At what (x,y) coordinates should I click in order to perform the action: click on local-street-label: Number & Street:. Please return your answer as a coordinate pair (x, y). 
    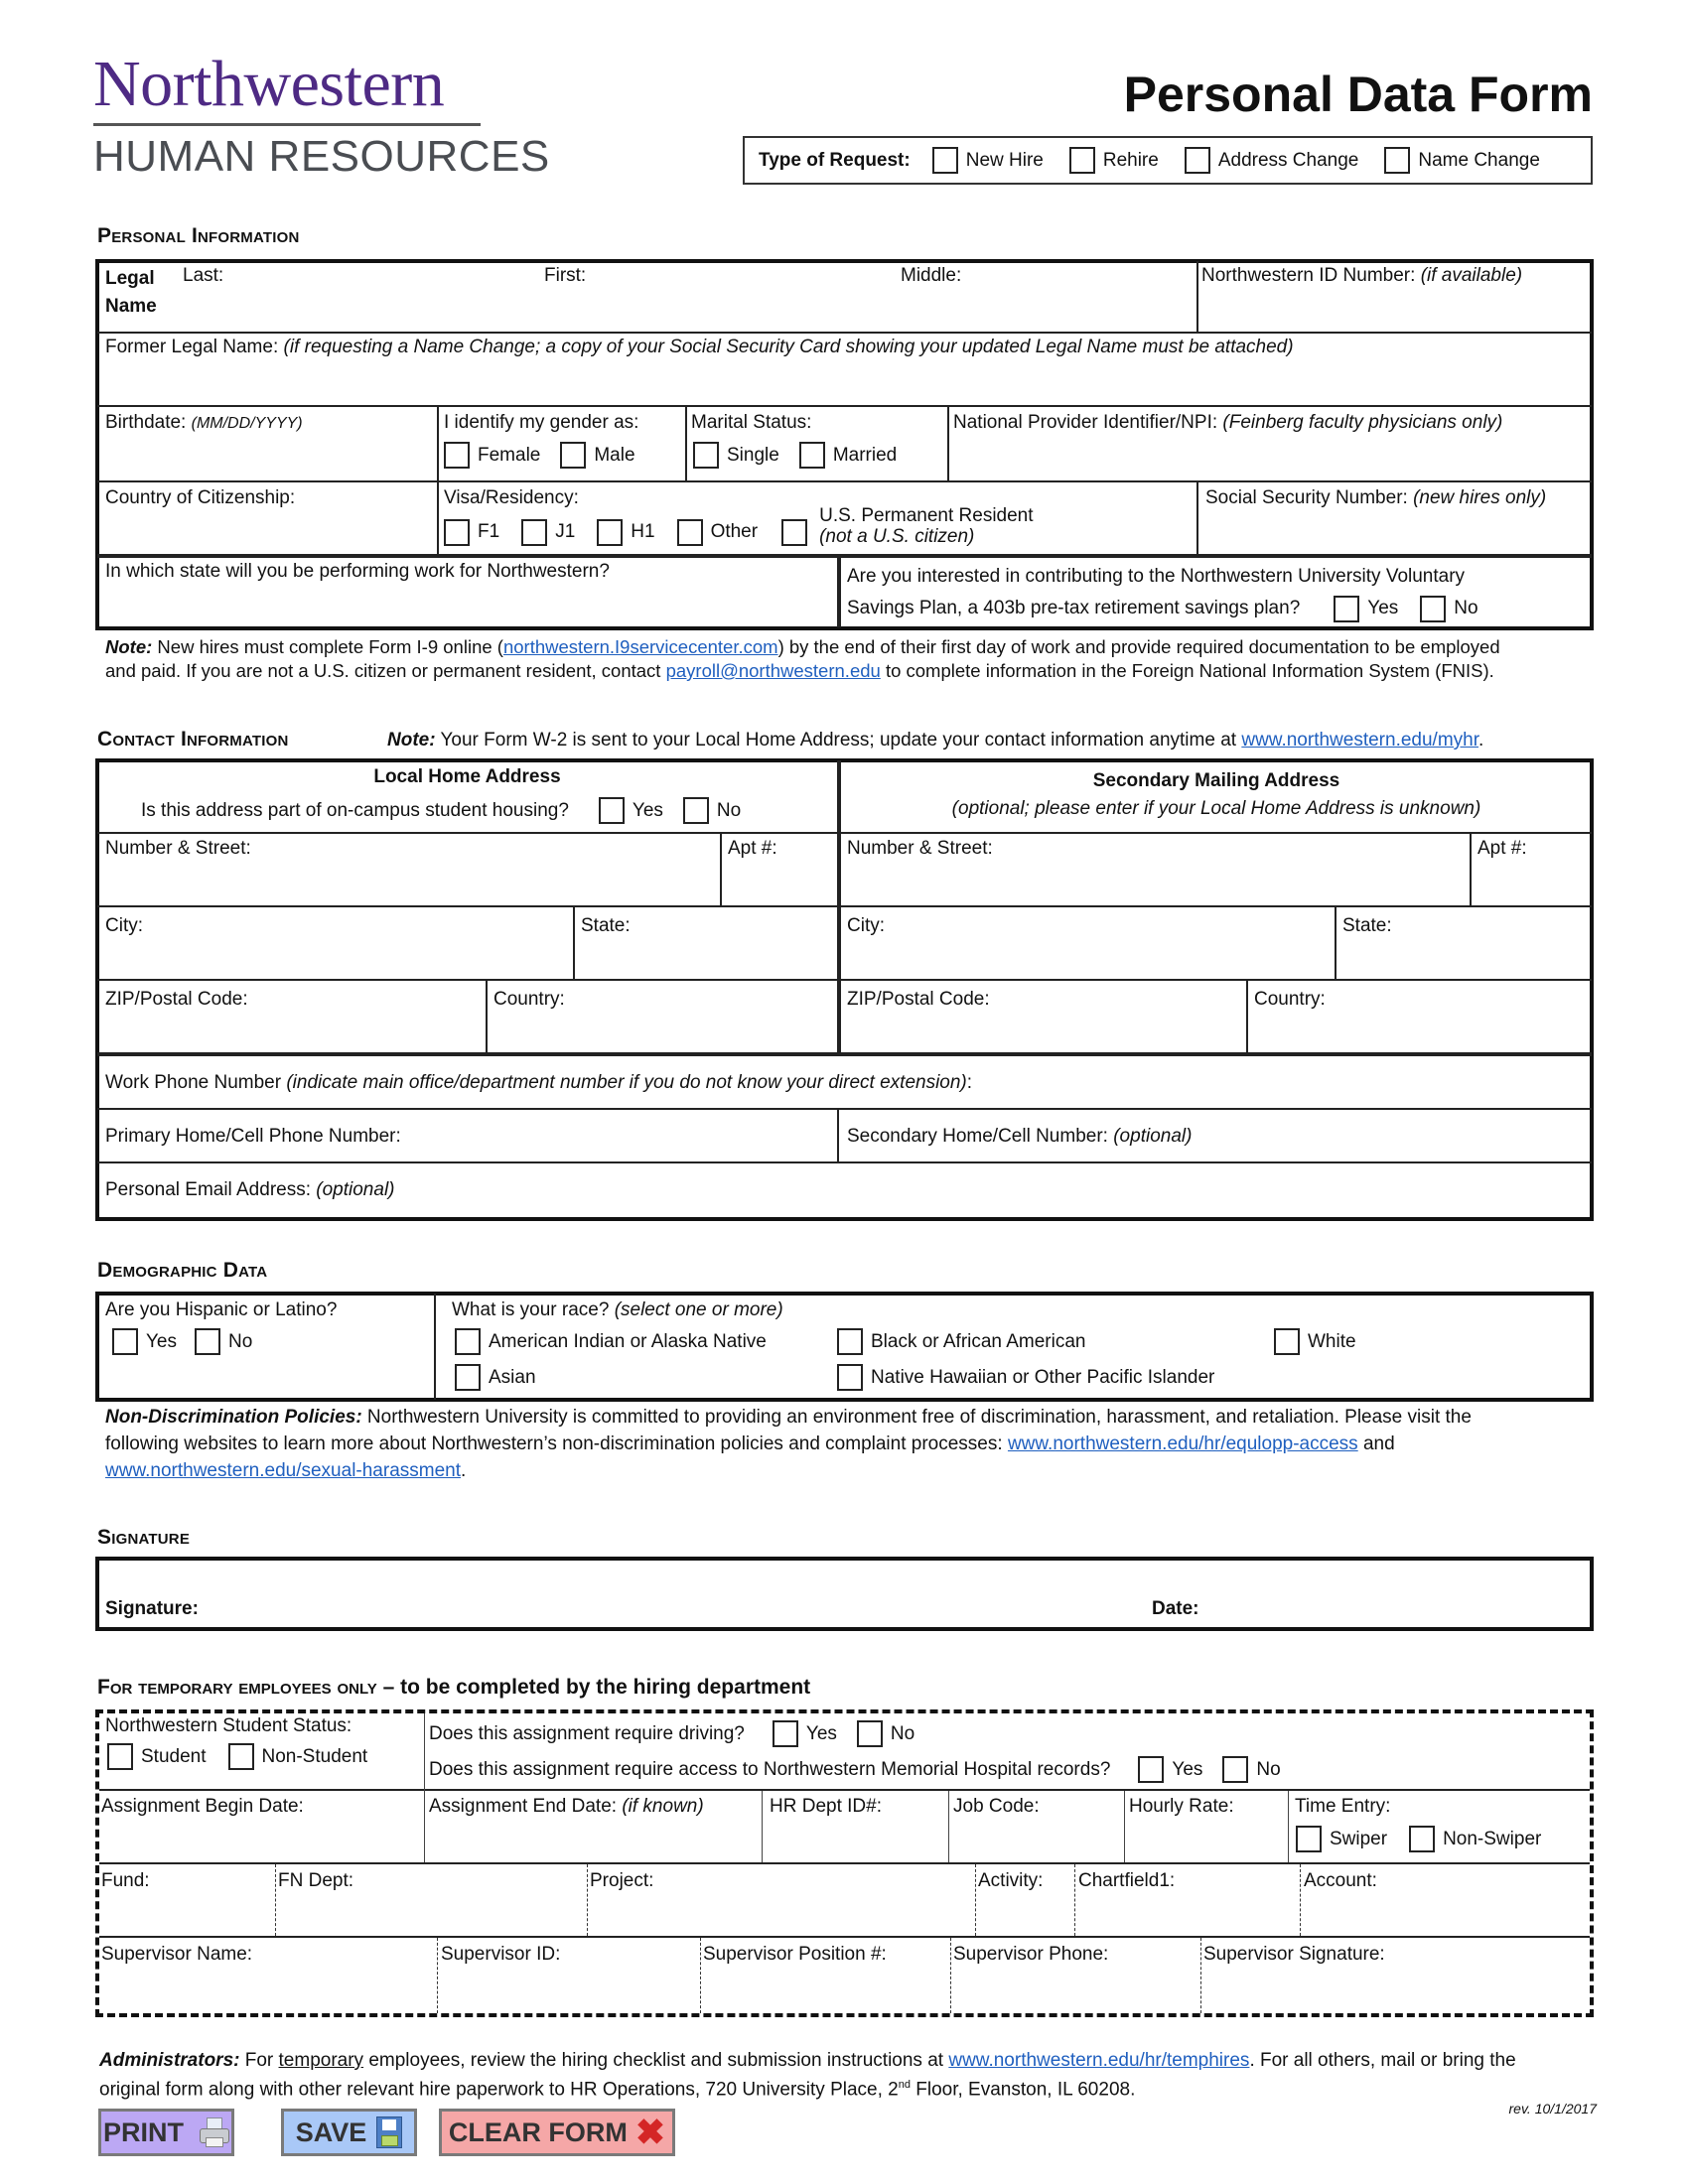
    Looking at the image, I should click on (178, 848).